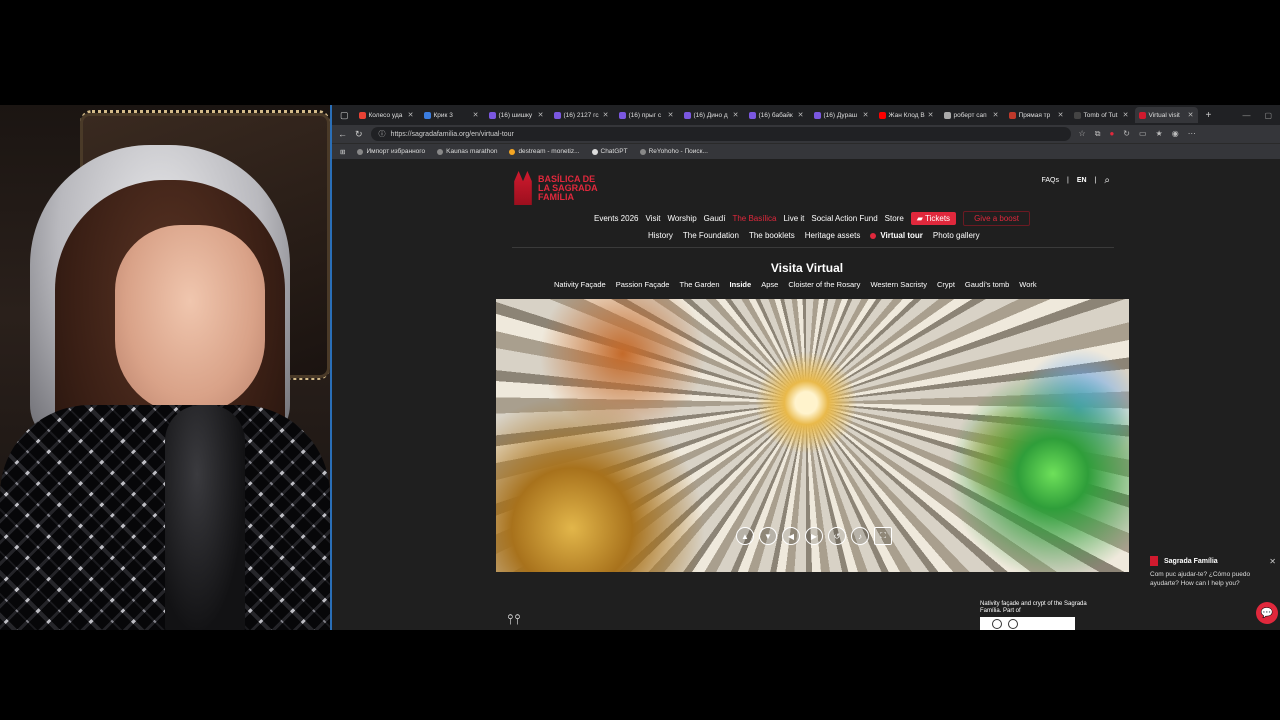  Describe the element at coordinates (711, 115) in the screenshot. I see `browser-tab: (16) Дино д ✕` at that location.